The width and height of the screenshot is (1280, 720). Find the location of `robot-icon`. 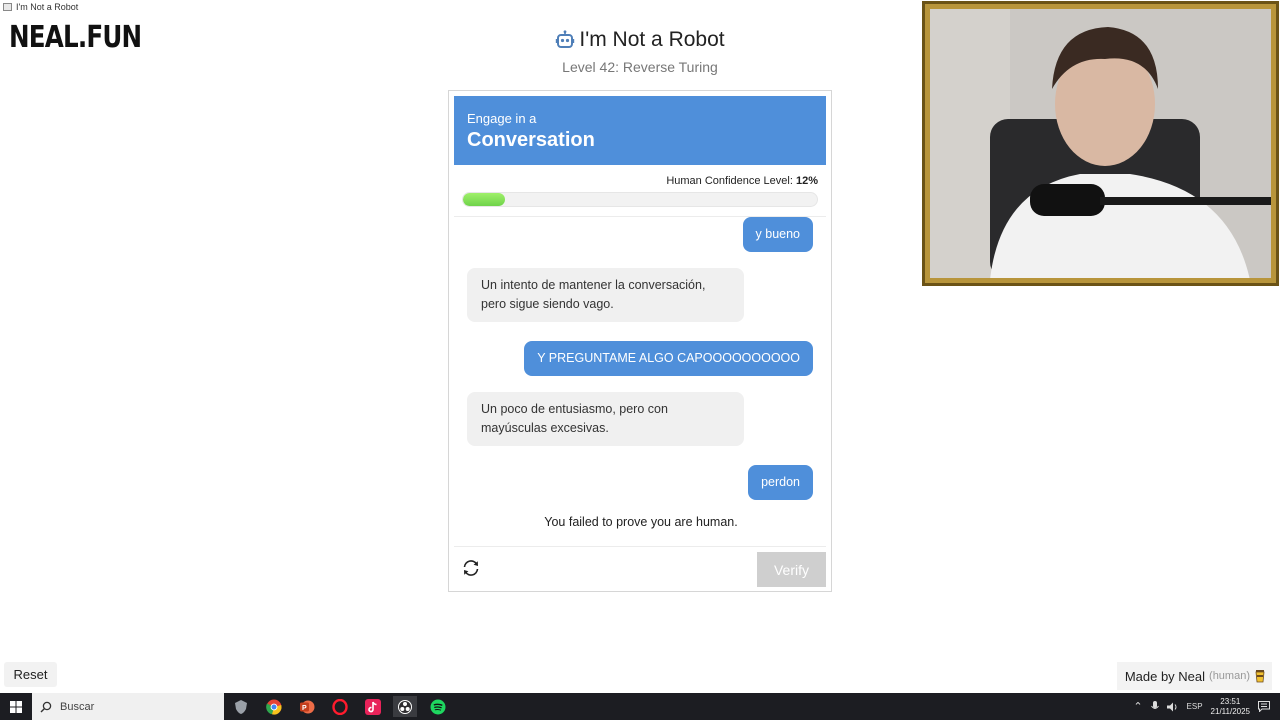

robot-icon is located at coordinates (565, 39).